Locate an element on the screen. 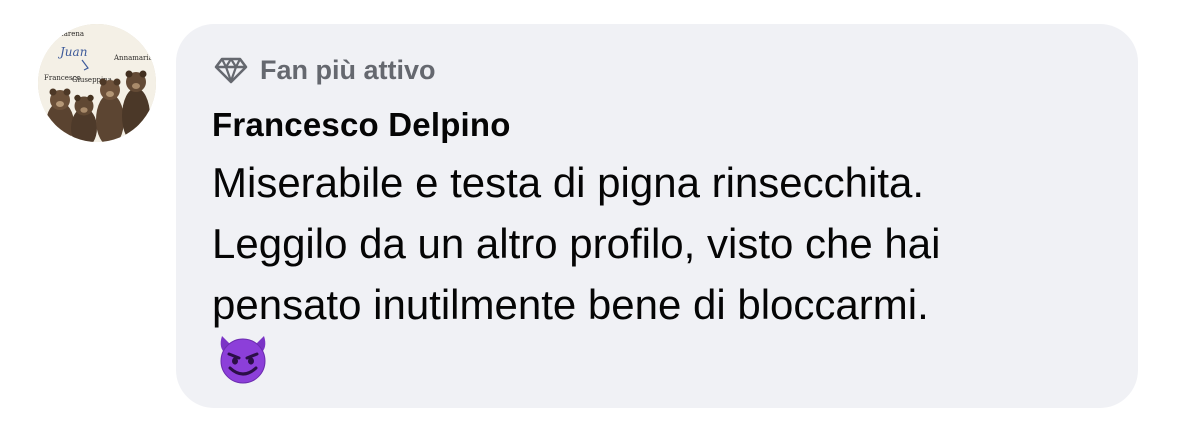 The width and height of the screenshot is (1185, 424). avatar-caption-right: Annamaria is located at coordinates (133, 58).